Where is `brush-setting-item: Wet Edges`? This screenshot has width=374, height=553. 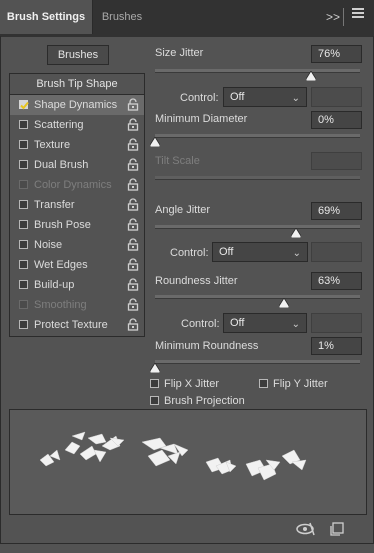
brush-setting-item: Wet Edges is located at coordinates (77, 265).